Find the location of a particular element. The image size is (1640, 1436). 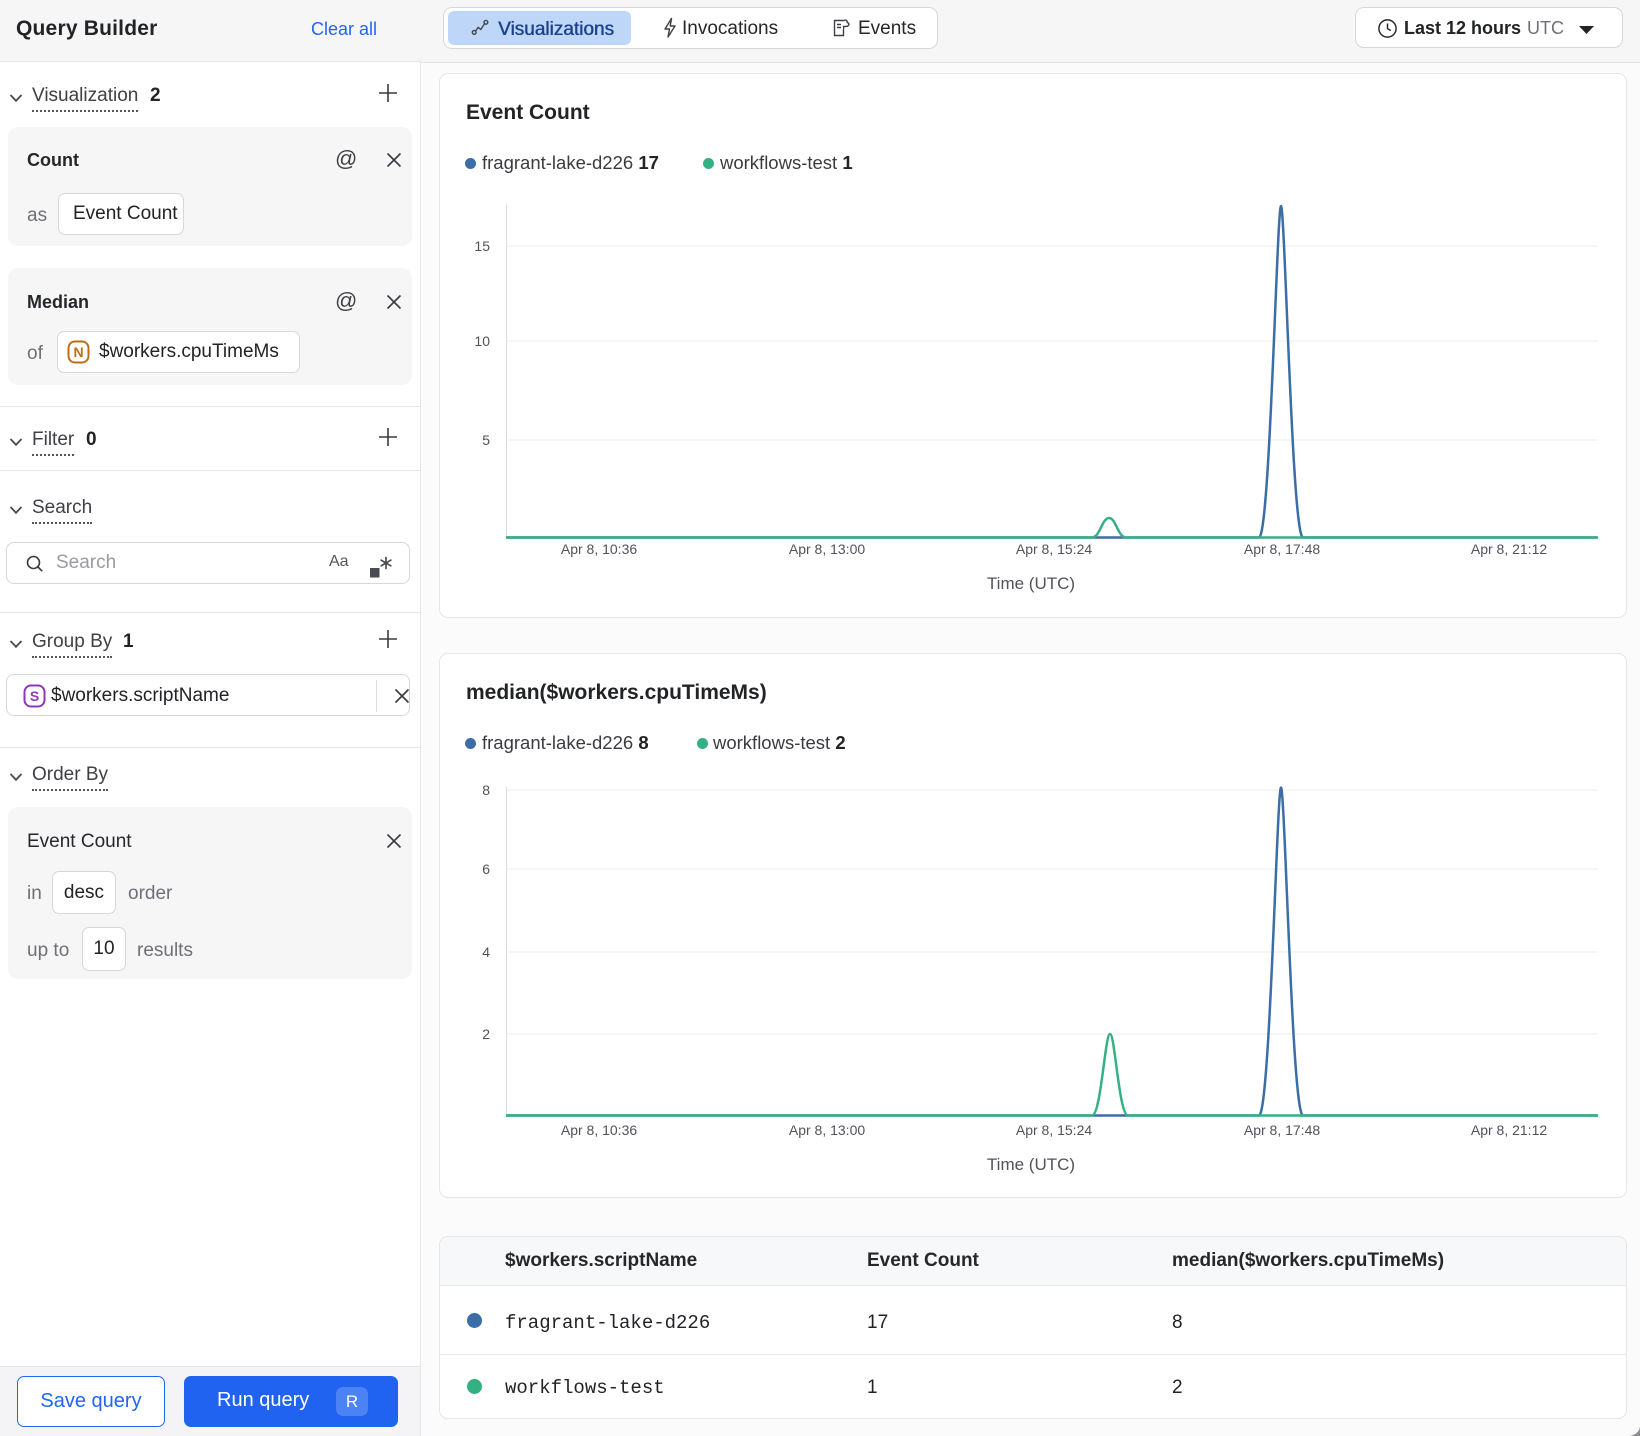

svg-text: 4 is located at coordinates (486, 952).